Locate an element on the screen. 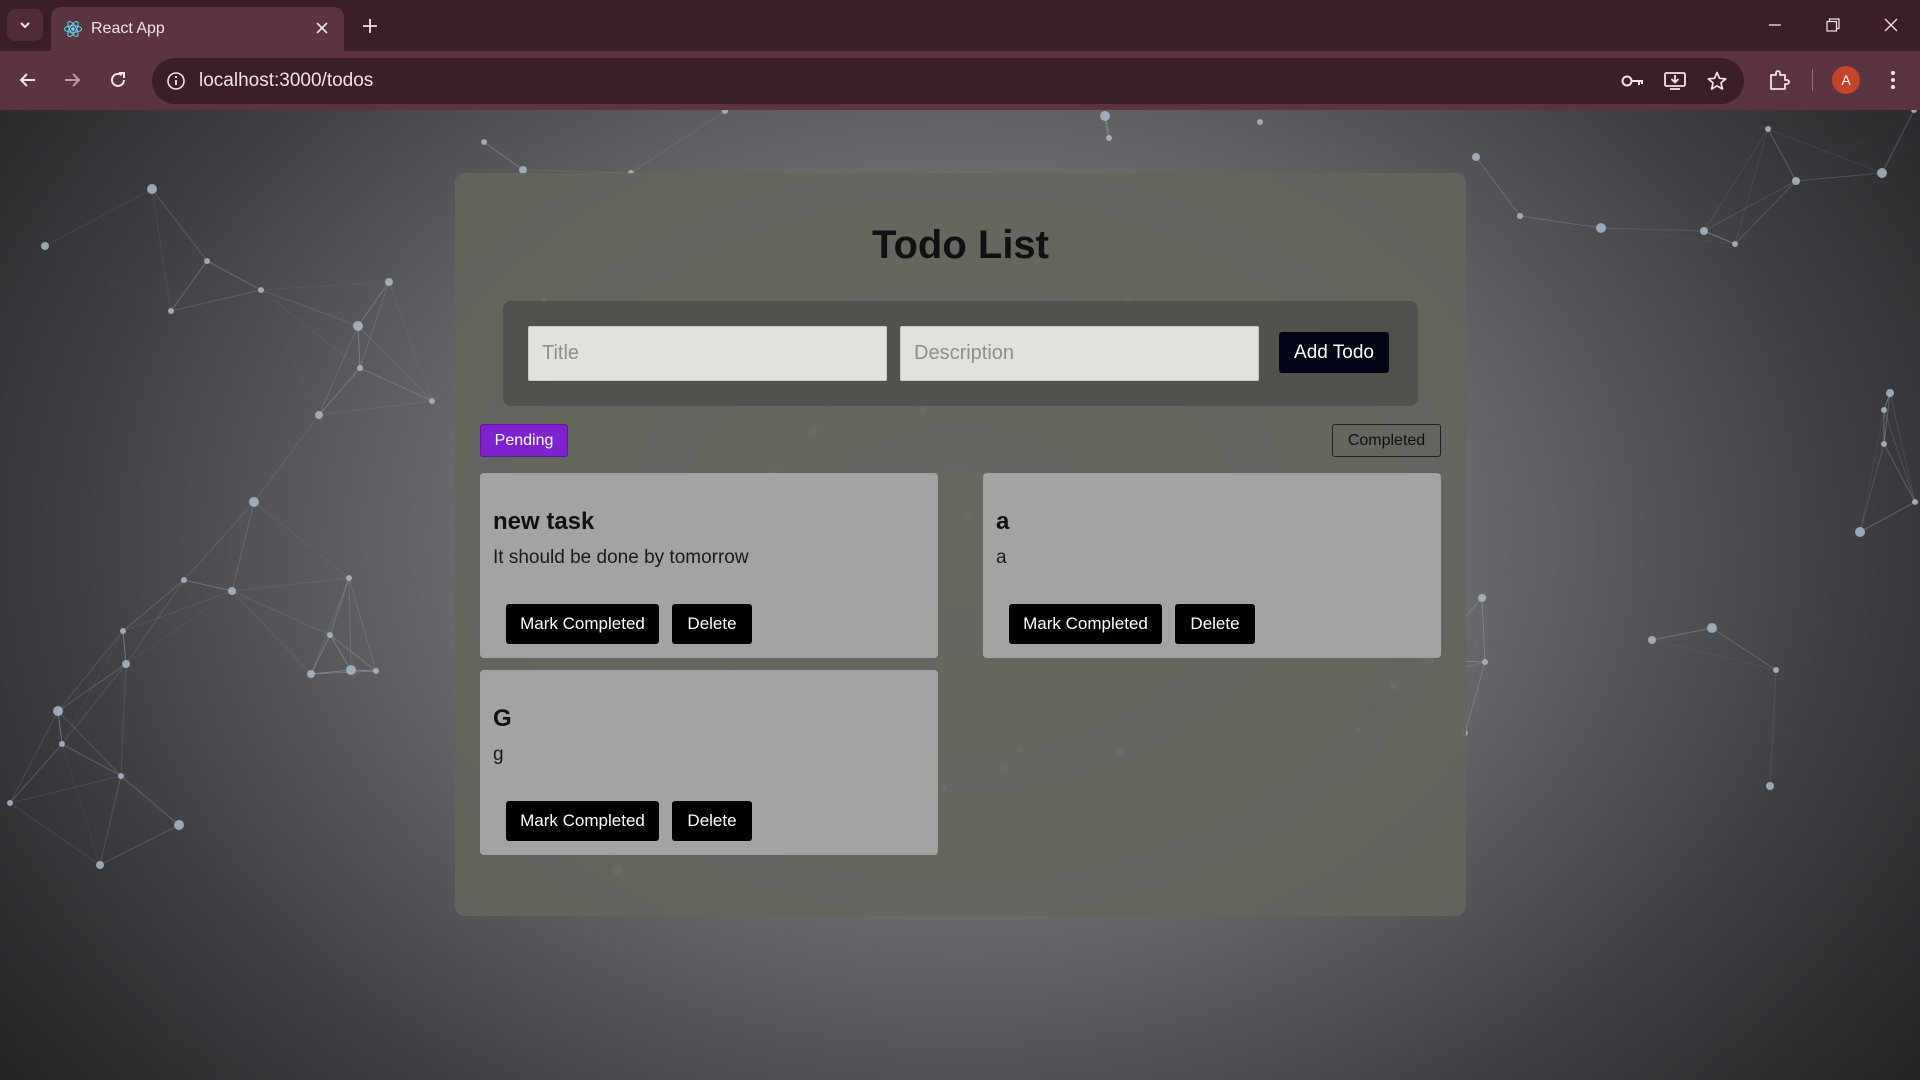  info-icon is located at coordinates (176, 81).